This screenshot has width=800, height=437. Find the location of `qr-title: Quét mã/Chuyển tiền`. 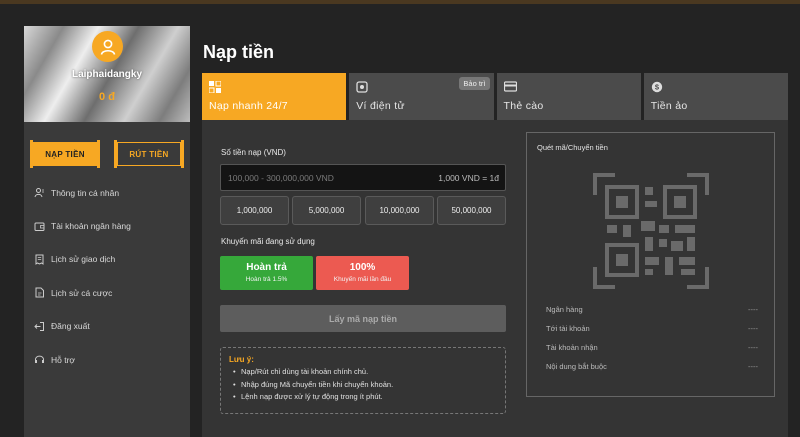

qr-title: Quét mã/Chuyển tiền is located at coordinates (572, 147).